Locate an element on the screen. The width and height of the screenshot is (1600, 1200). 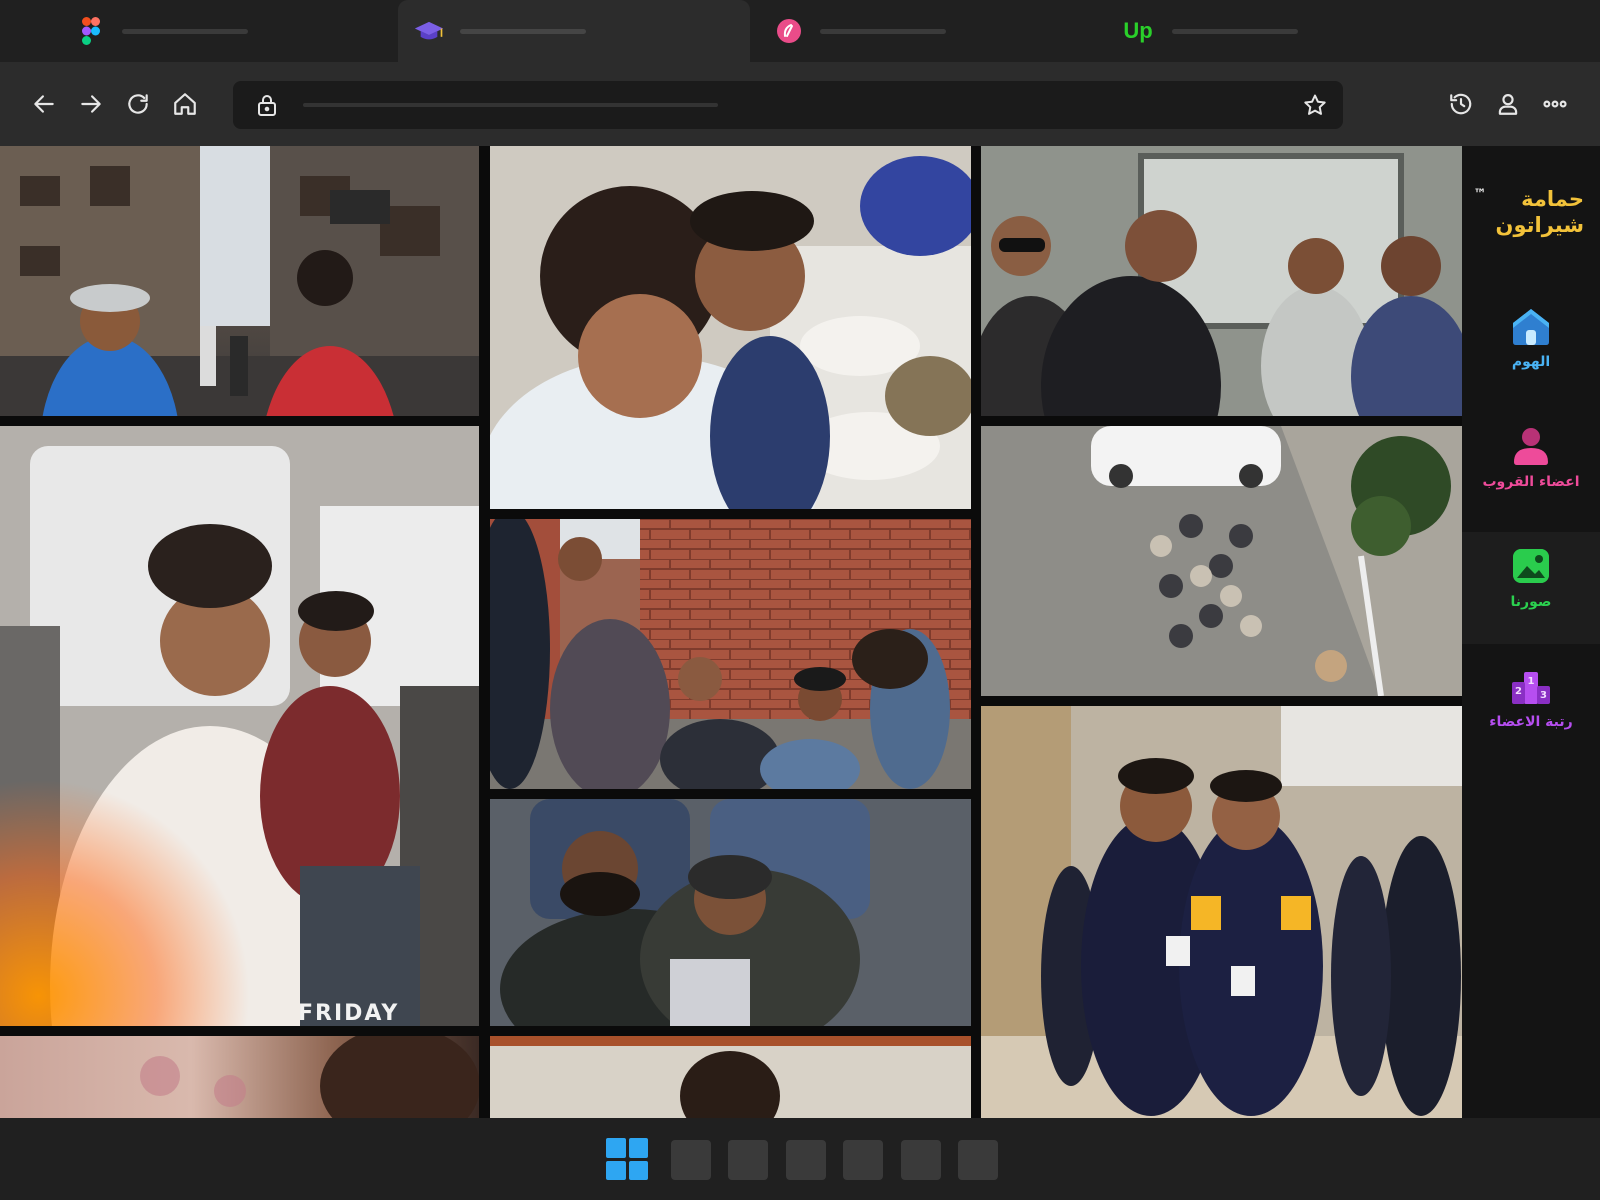
profile-icon is located at coordinates (1508, 104).